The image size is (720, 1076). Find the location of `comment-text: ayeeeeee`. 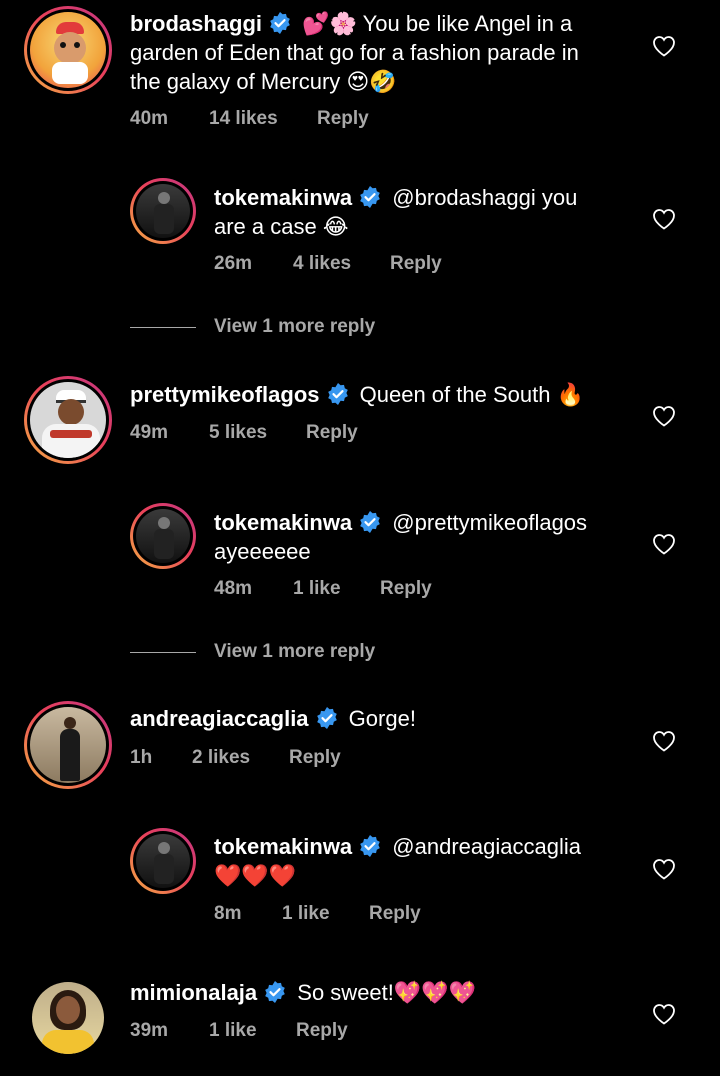

comment-text: ayeeeeee is located at coordinates (262, 551).